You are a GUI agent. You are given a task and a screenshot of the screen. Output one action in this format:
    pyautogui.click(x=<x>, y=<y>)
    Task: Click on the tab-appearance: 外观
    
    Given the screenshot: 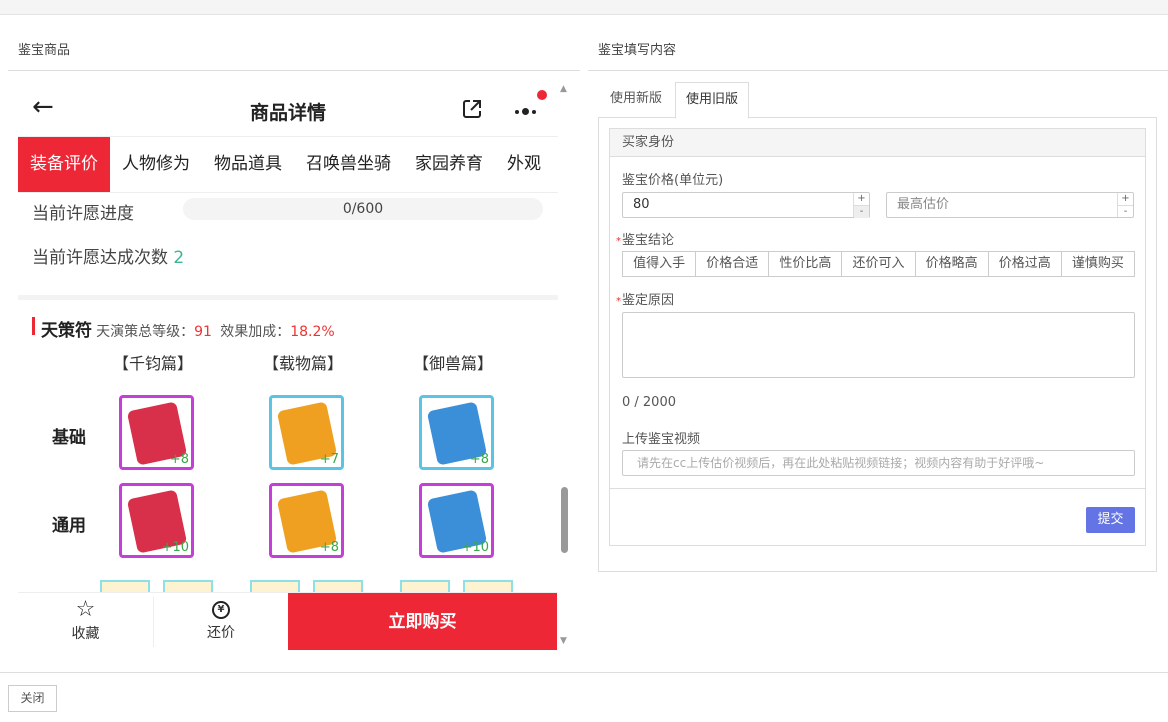 What is the action you would take?
    pyautogui.click(x=524, y=164)
    